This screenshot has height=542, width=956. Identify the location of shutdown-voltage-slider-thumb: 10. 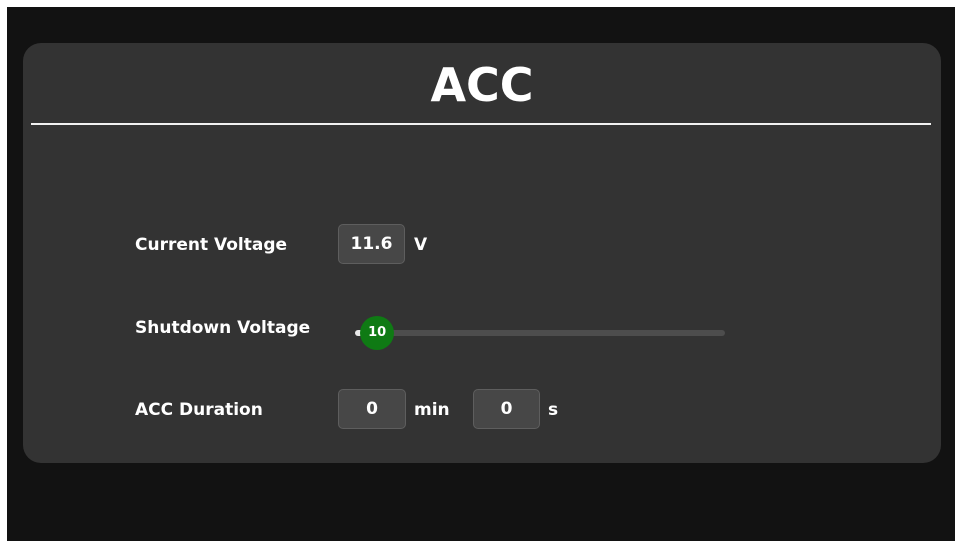
(377, 333).